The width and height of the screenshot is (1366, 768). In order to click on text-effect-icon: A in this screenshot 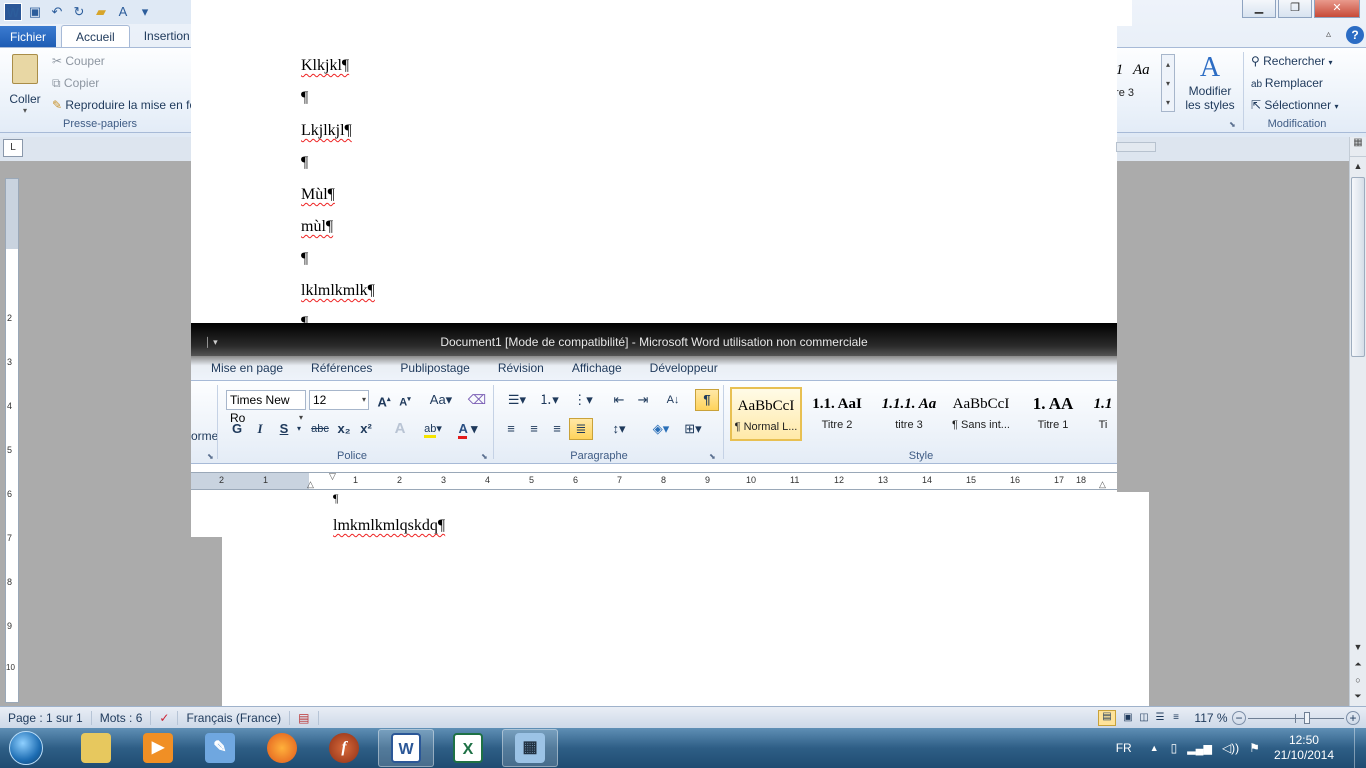, I will do `click(123, 12)`.